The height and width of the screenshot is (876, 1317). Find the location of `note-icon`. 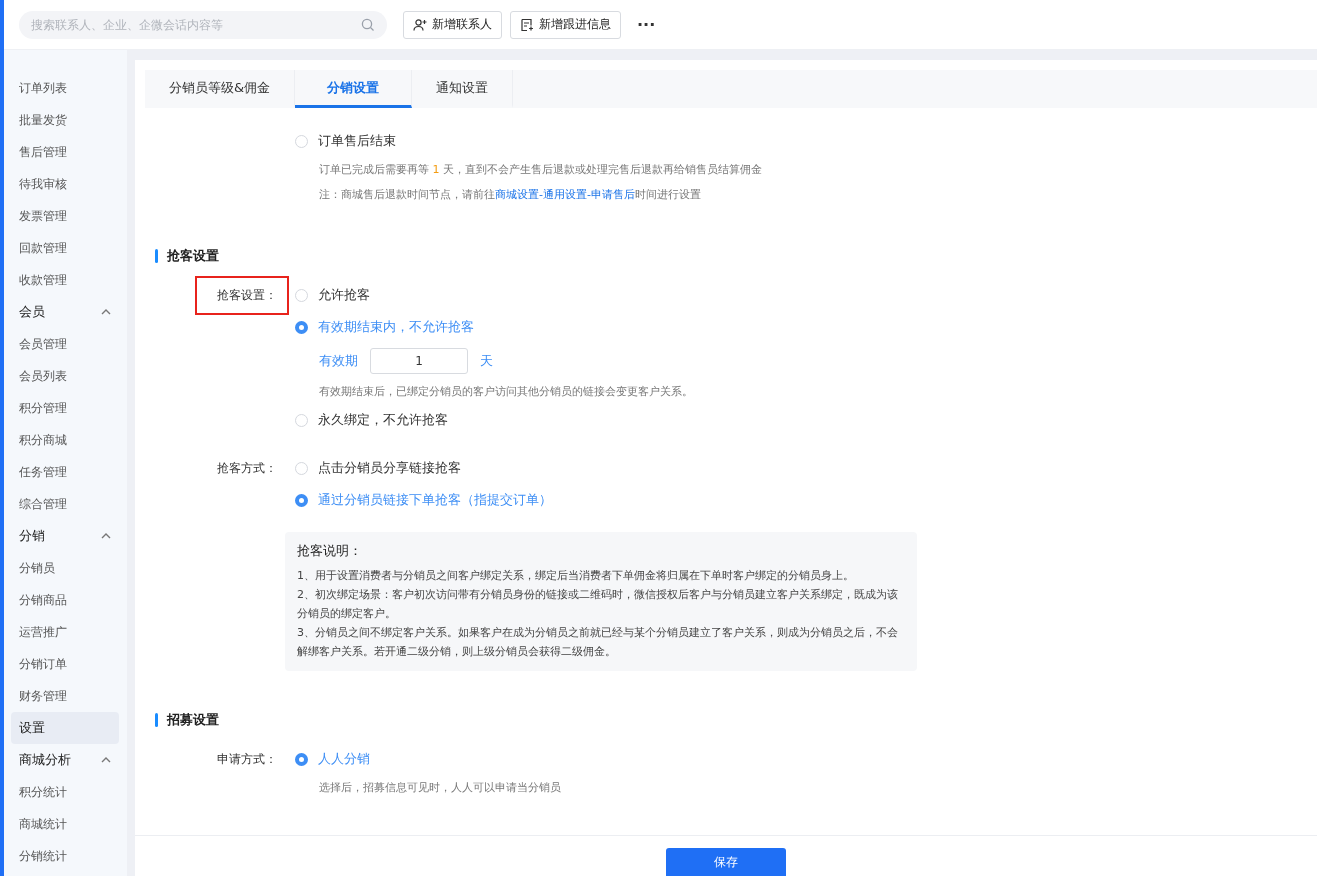

note-icon is located at coordinates (527, 24).